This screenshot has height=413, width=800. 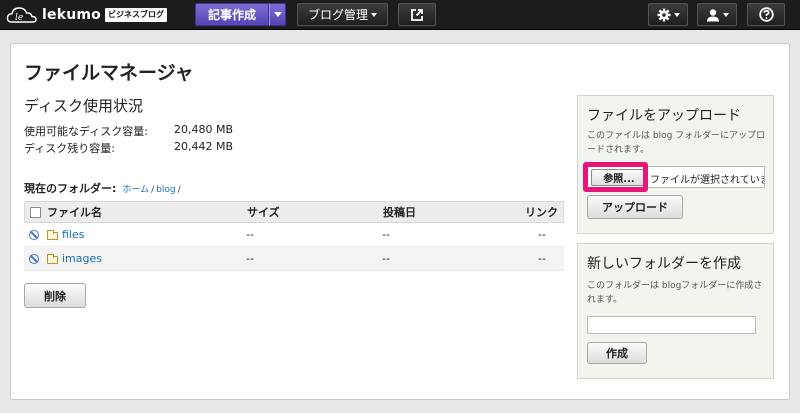 I want to click on file-table-header: ファイル名 サイズ 投稿日 リンク, so click(x=294, y=212).